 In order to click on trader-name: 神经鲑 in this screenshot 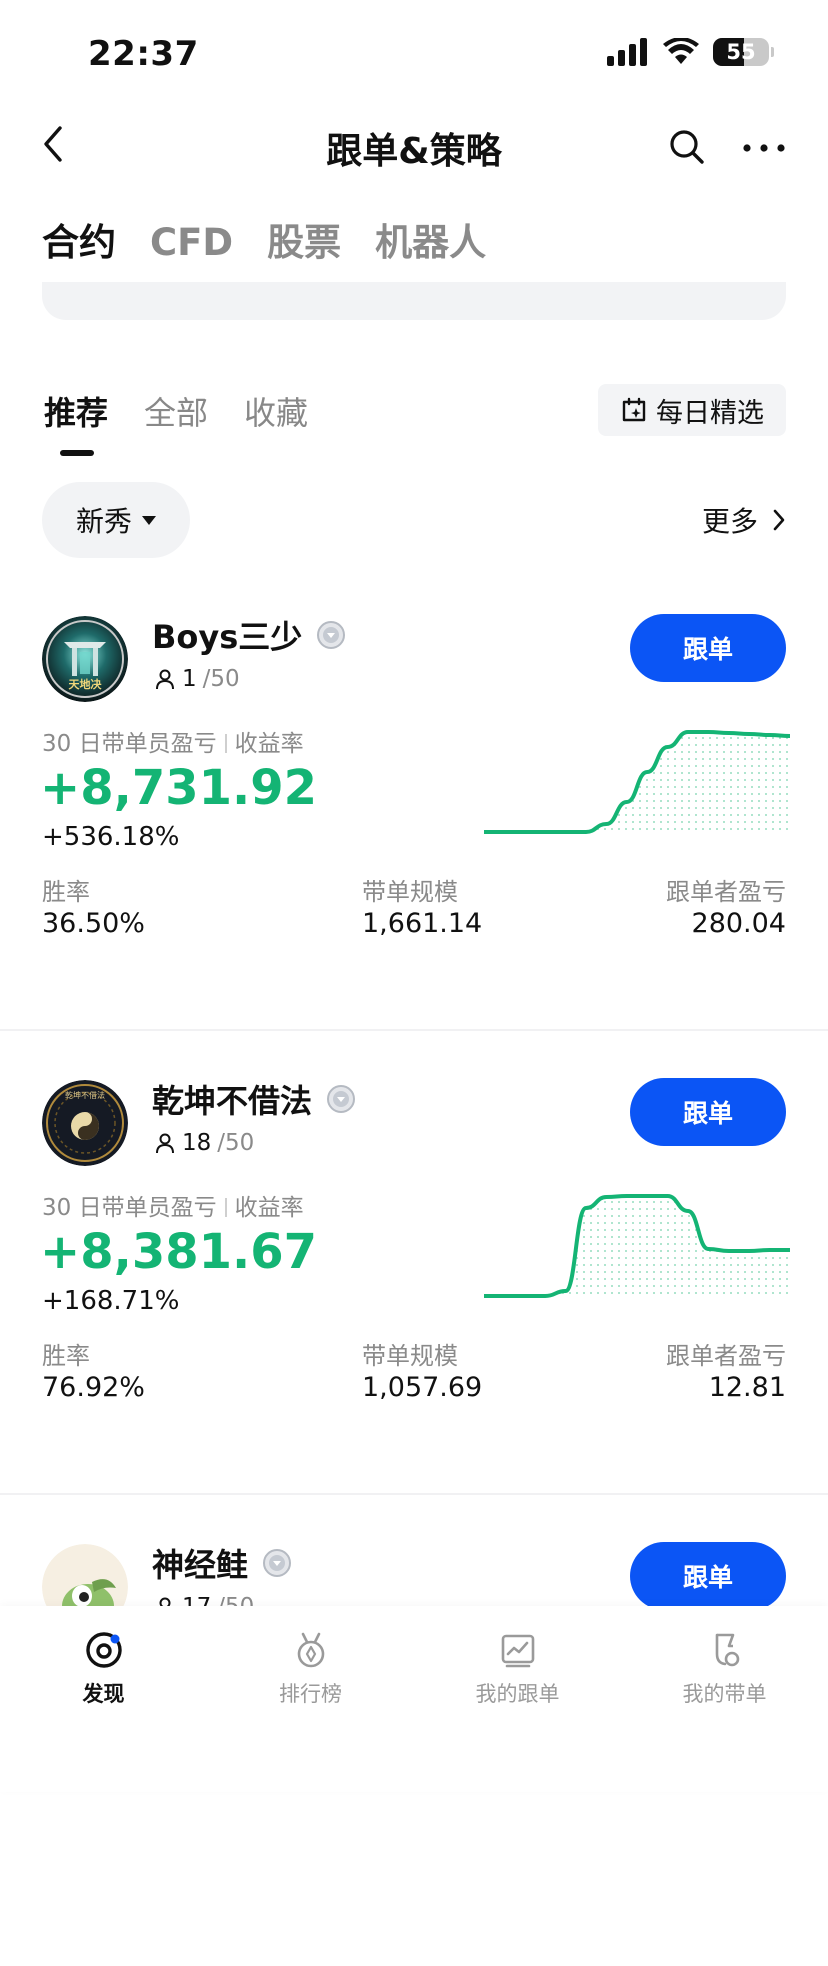, I will do `click(200, 1565)`.